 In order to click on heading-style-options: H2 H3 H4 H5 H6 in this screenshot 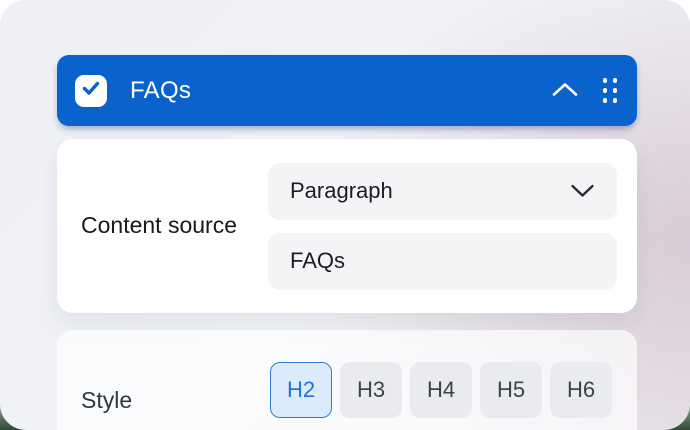, I will do `click(441, 390)`.